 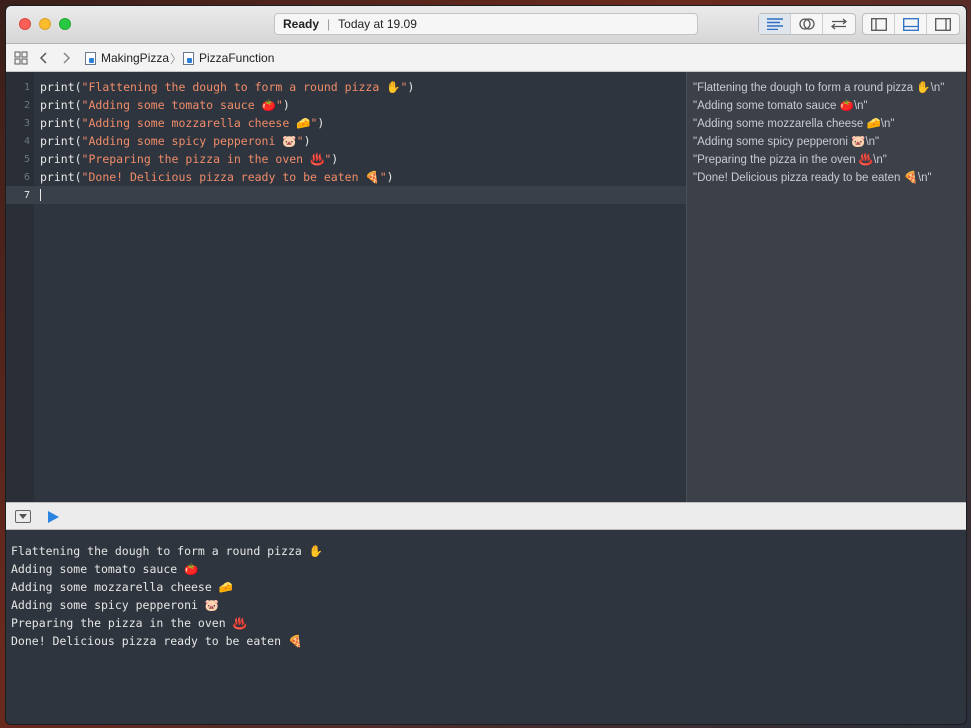 I want to click on breadcrumb-file: PizzaFunction, so click(x=228, y=58).